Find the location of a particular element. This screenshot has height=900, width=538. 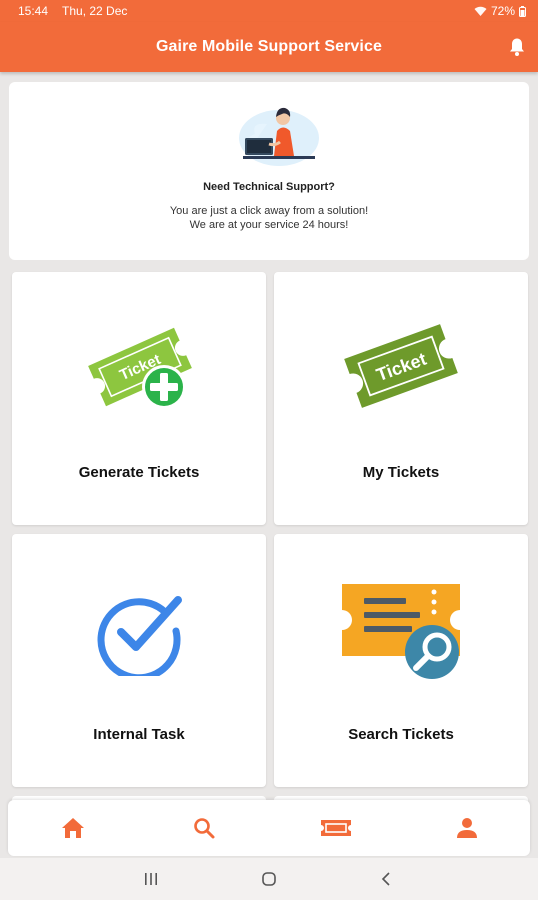

internal-task-tile: Internal Task is located at coordinates (139, 660).